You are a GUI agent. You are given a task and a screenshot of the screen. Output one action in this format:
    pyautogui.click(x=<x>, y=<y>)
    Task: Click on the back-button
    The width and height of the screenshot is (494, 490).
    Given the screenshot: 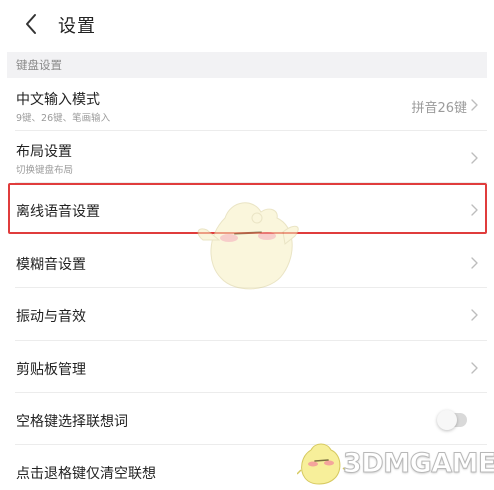 What is the action you would take?
    pyautogui.click(x=32, y=24)
    